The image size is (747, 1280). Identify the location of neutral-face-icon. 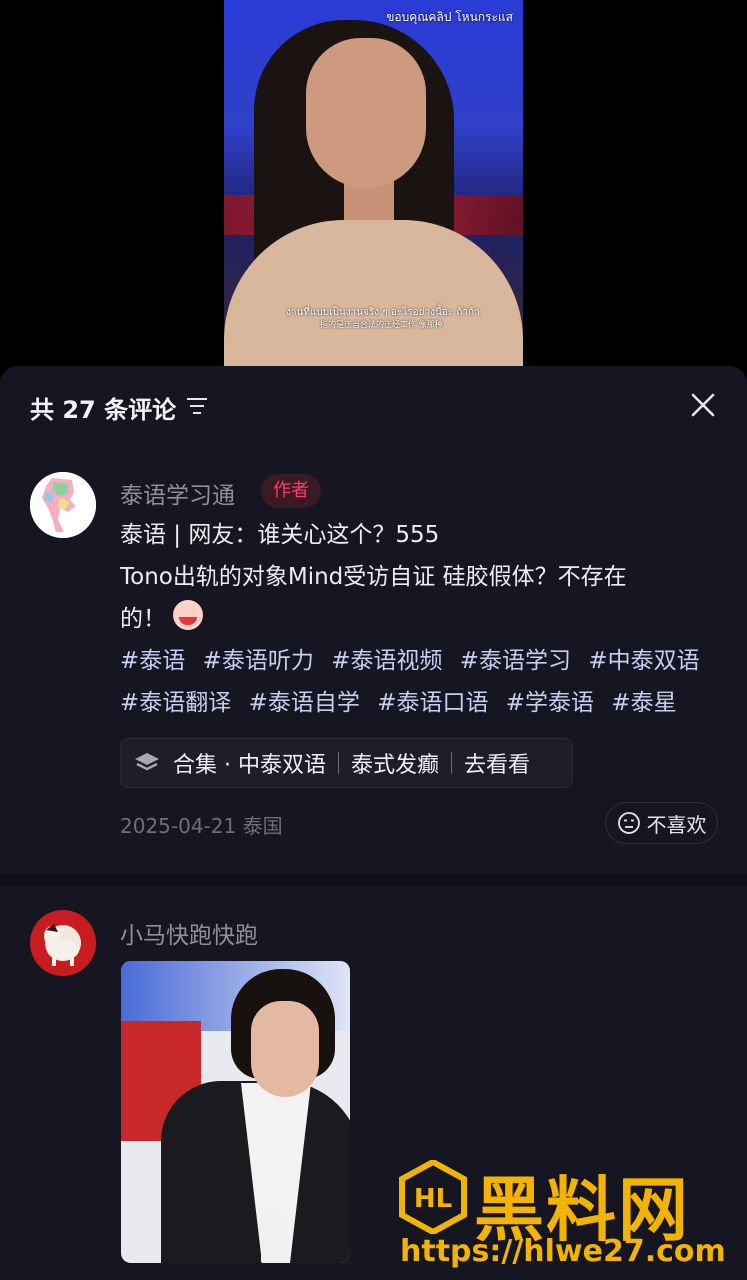
(628, 823).